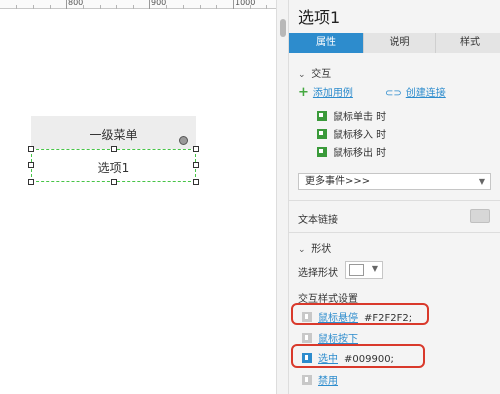  I want to click on link-icon: ⊂⊃, so click(393, 93).